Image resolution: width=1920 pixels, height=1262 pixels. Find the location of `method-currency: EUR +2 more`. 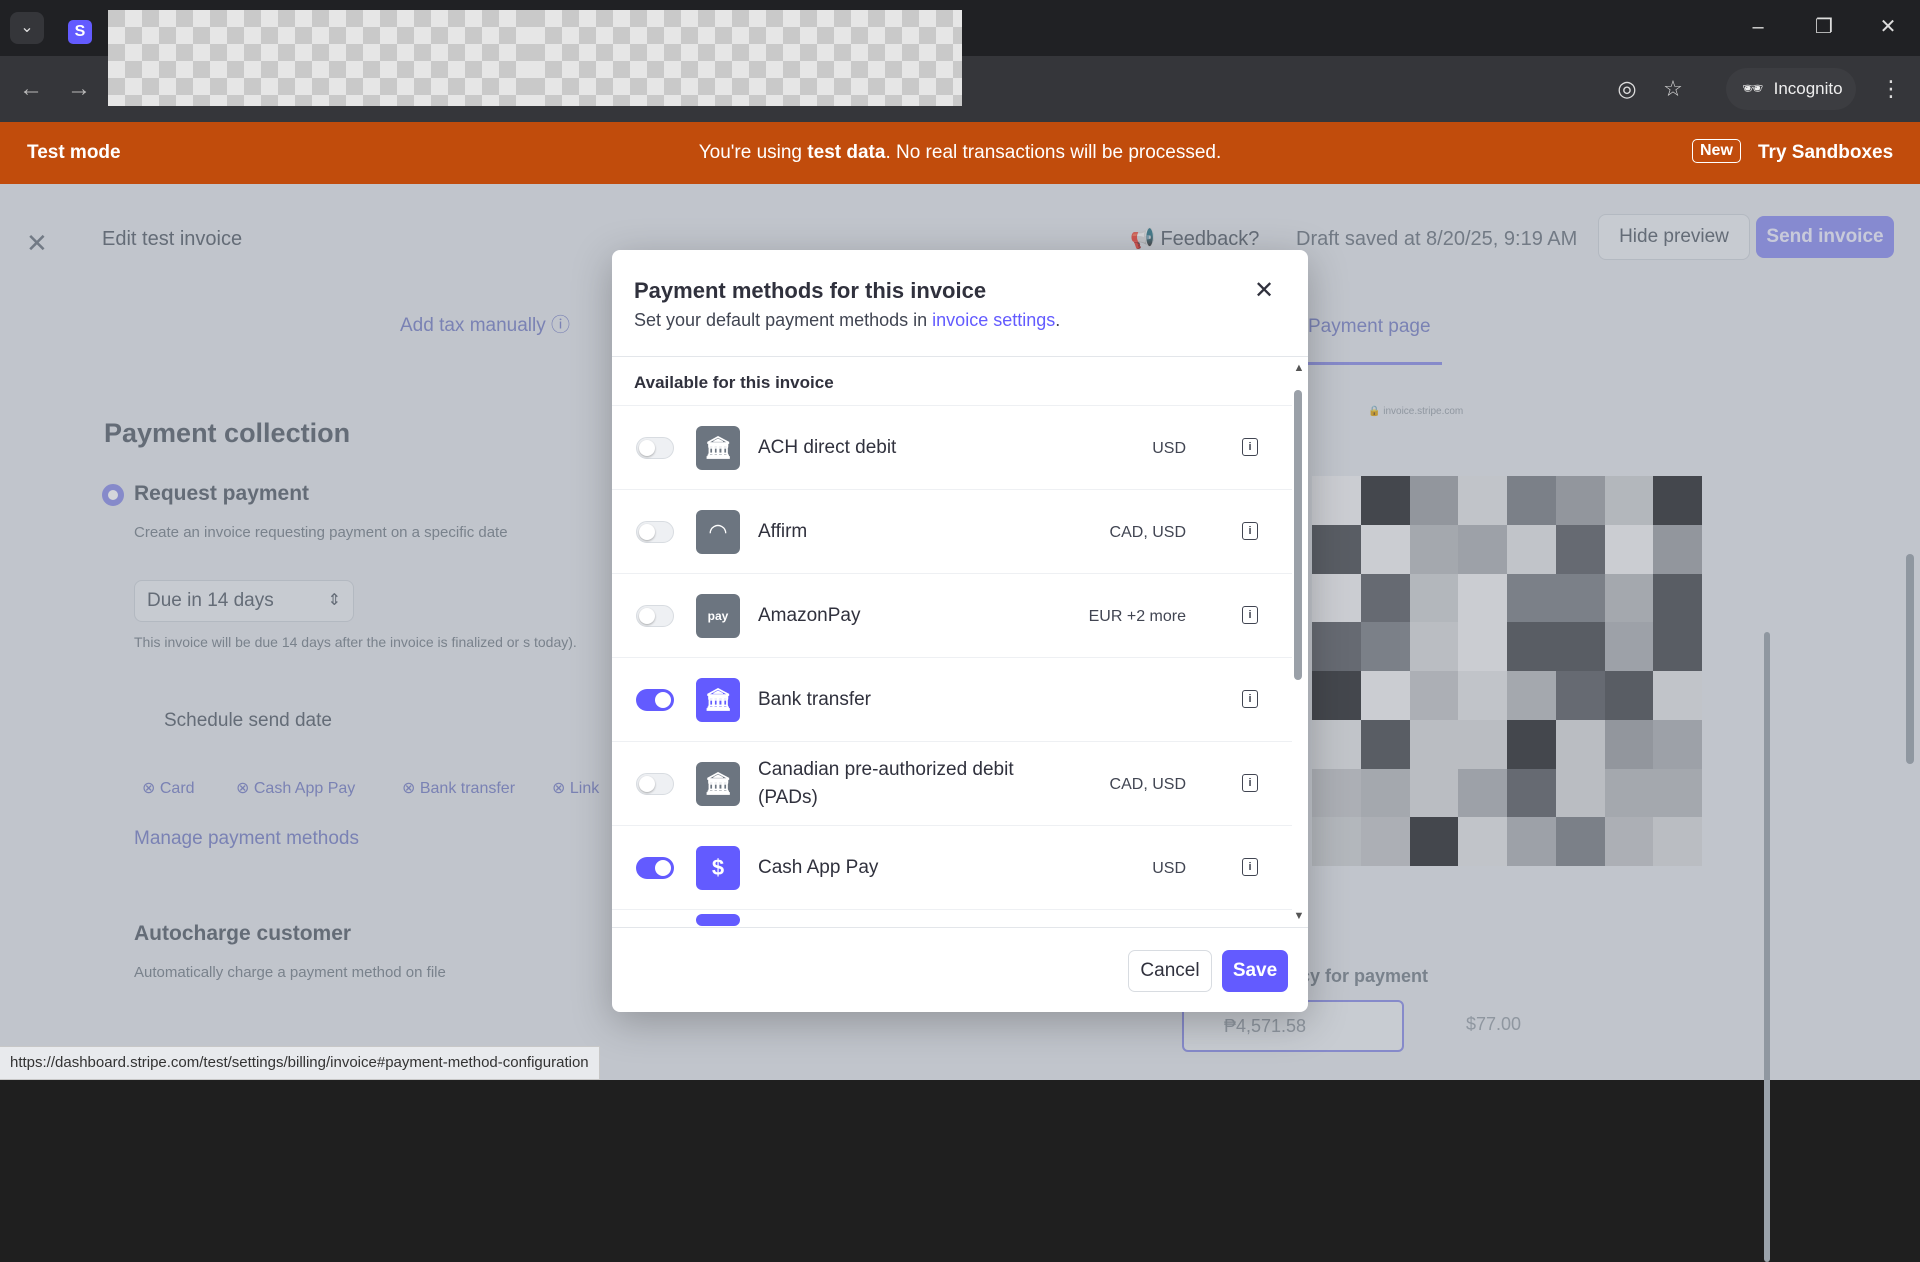

method-currency: EUR +2 more is located at coordinates (1137, 616).